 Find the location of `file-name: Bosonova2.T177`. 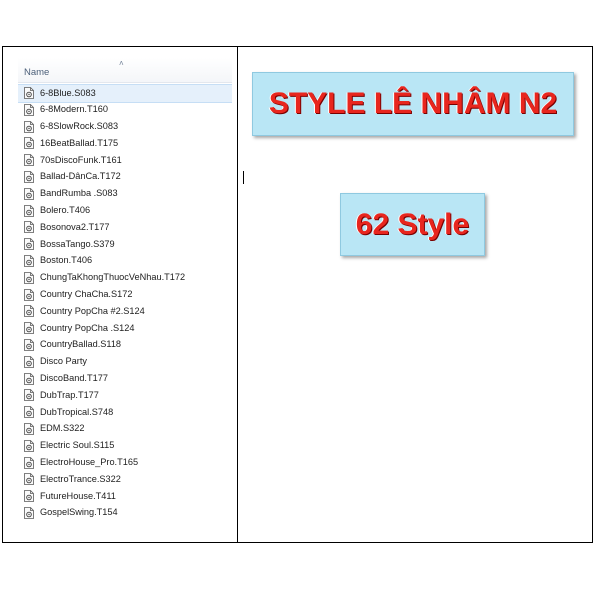

file-name: Bosonova2.T177 is located at coordinates (75, 226).